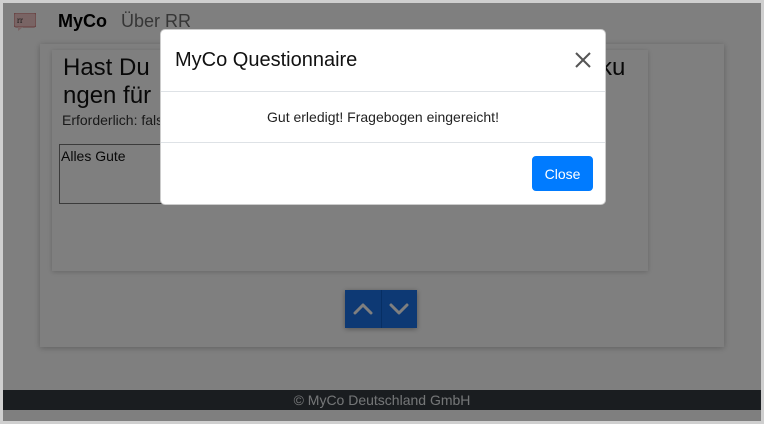 The width and height of the screenshot is (764, 424). What do you see at coordinates (562, 173) in the screenshot?
I see `close-button: Close` at bounding box center [562, 173].